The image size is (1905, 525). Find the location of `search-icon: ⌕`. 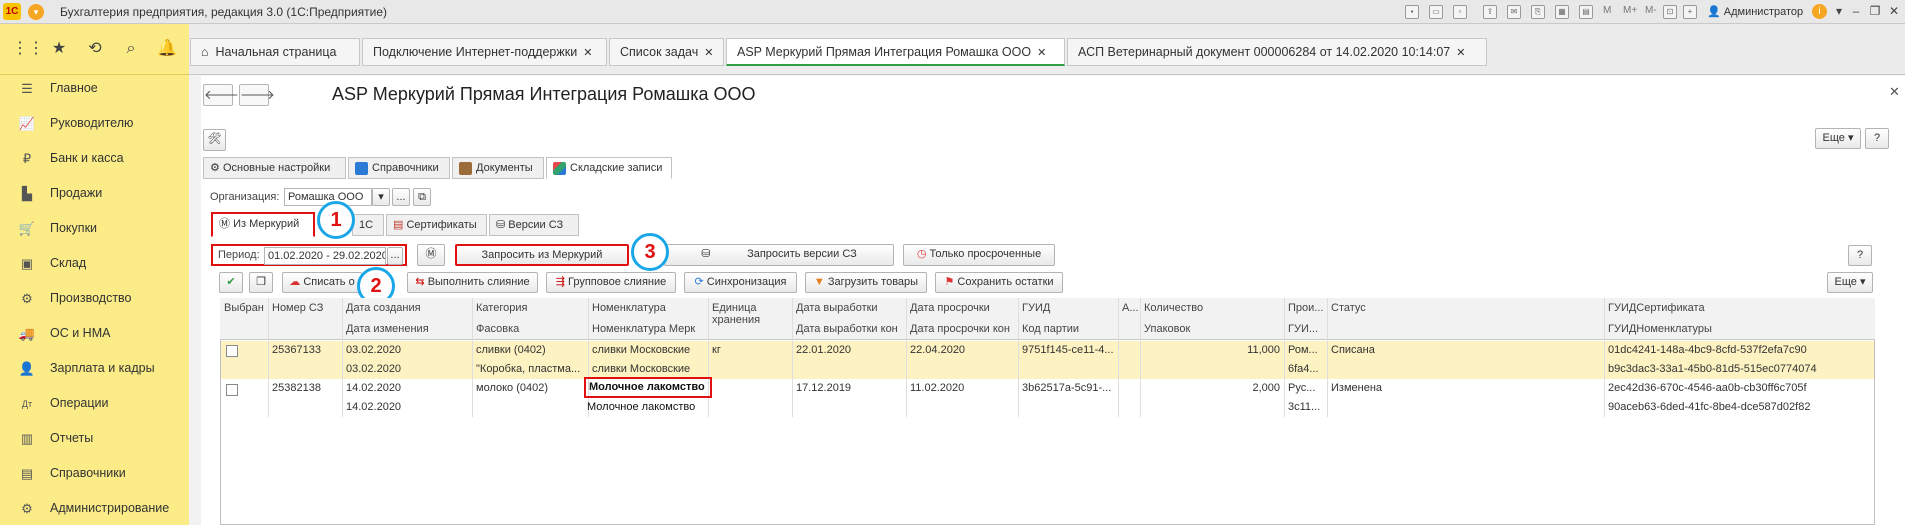

search-icon: ⌕ is located at coordinates (131, 49).